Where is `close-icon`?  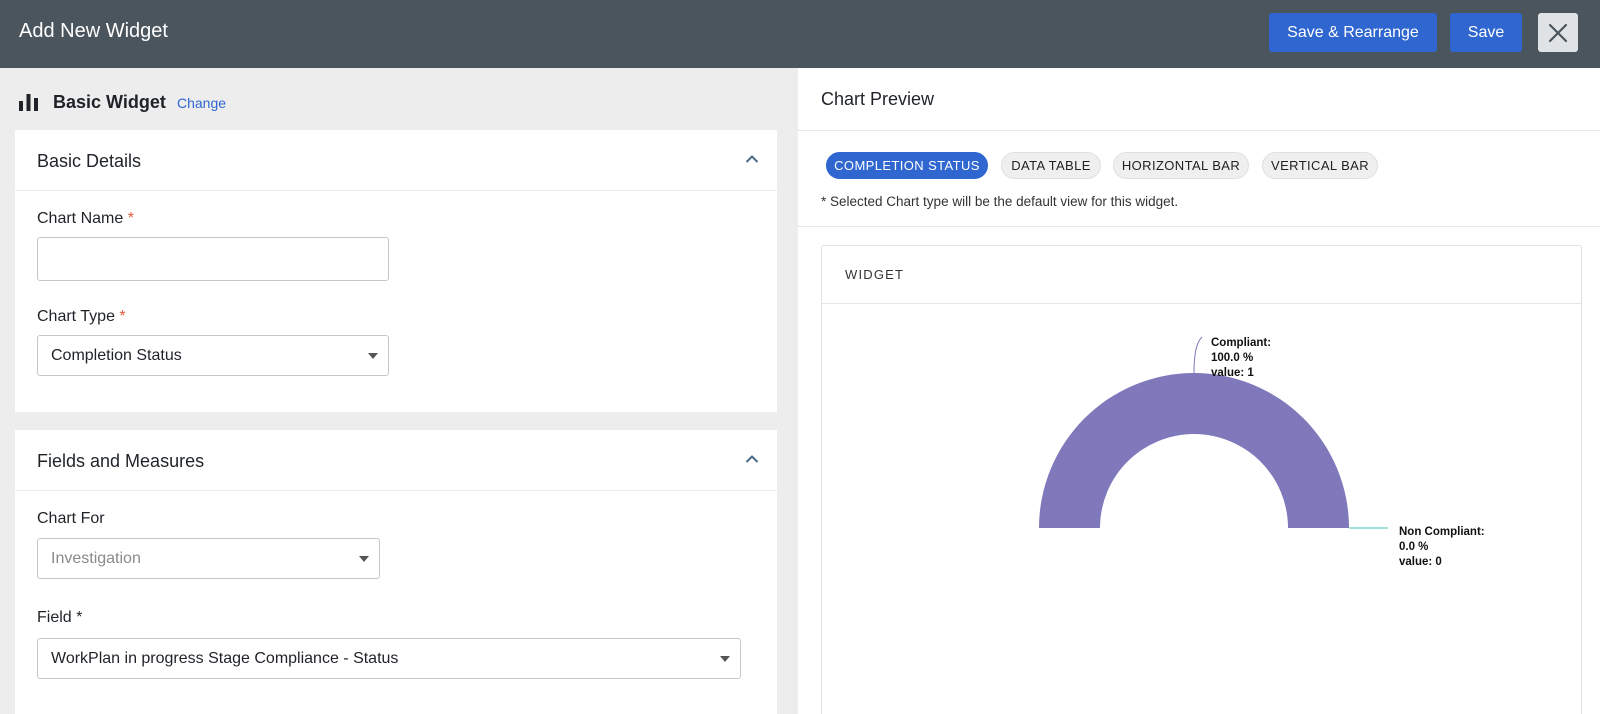
close-icon is located at coordinates (1558, 32).